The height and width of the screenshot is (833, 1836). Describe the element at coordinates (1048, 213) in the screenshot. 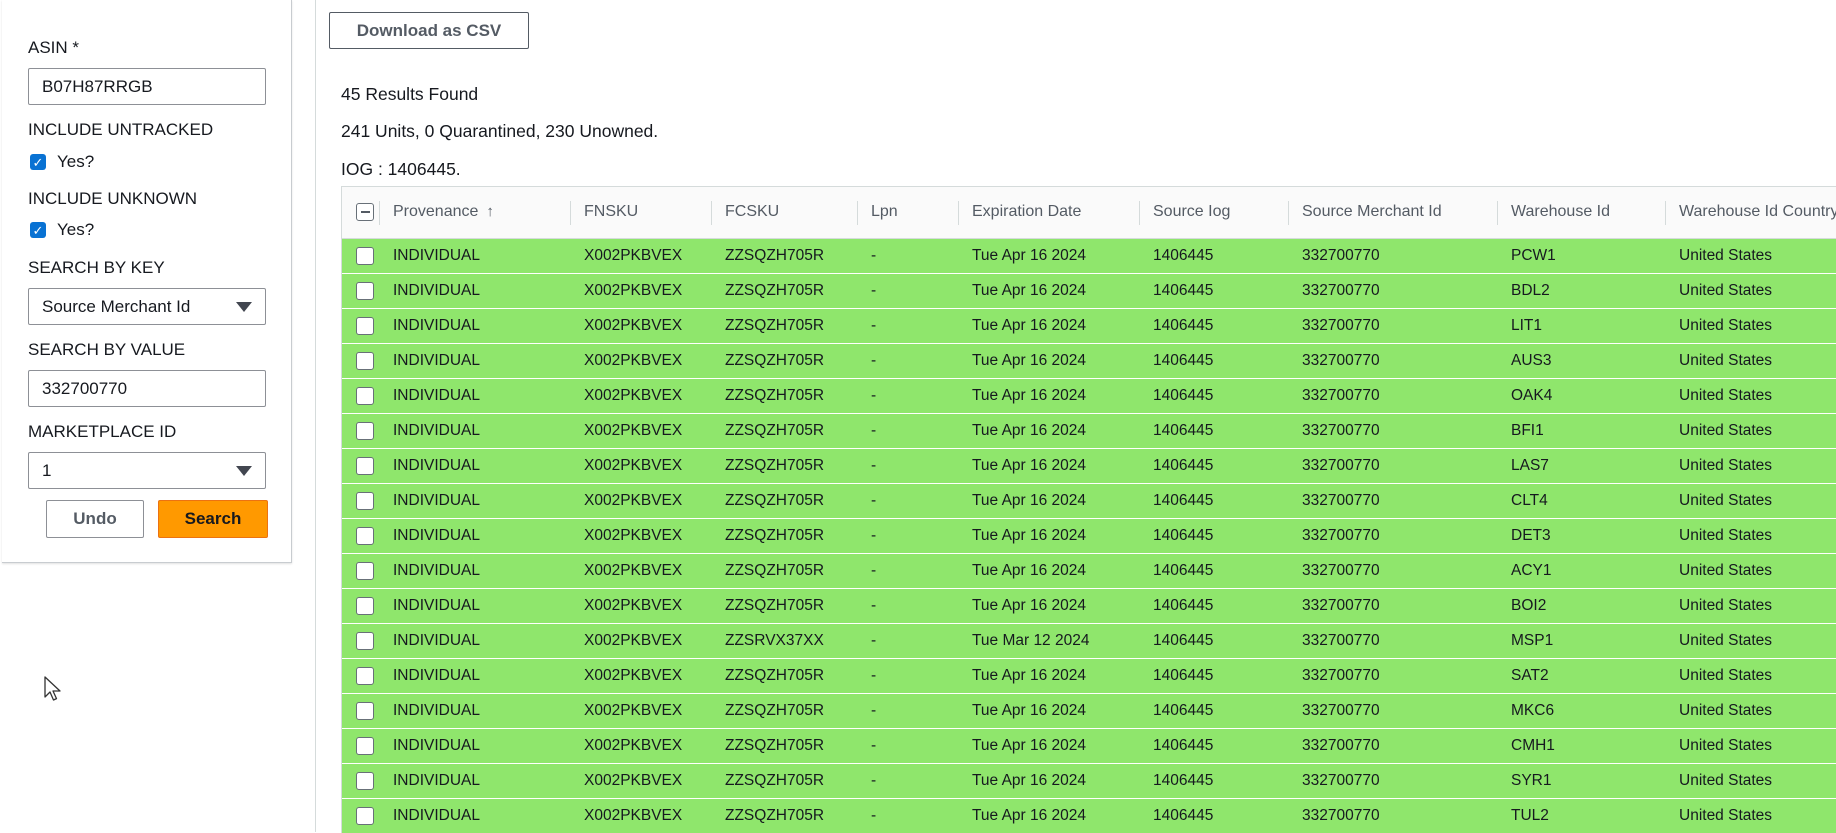

I see `column-header-expiration-date: Expiration Date` at that location.